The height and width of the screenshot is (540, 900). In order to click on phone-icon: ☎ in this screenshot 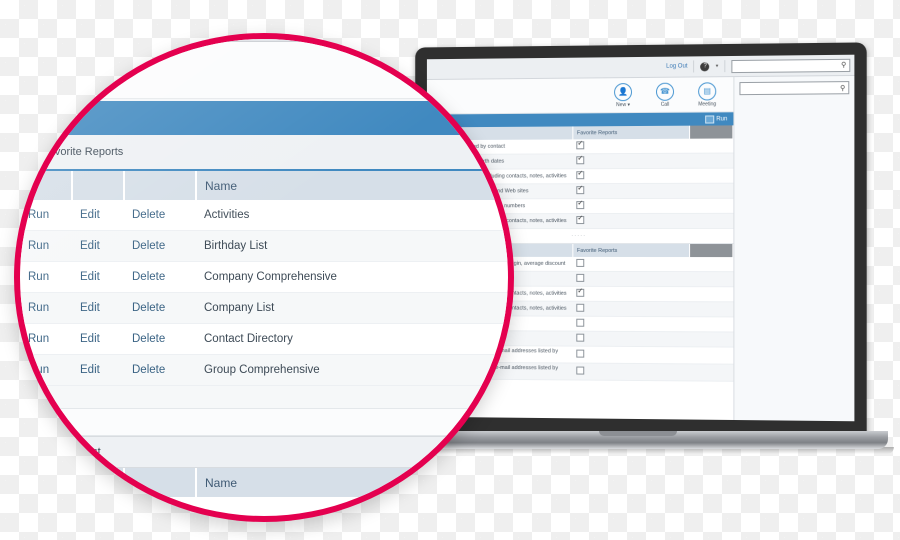, I will do `click(665, 91)`.